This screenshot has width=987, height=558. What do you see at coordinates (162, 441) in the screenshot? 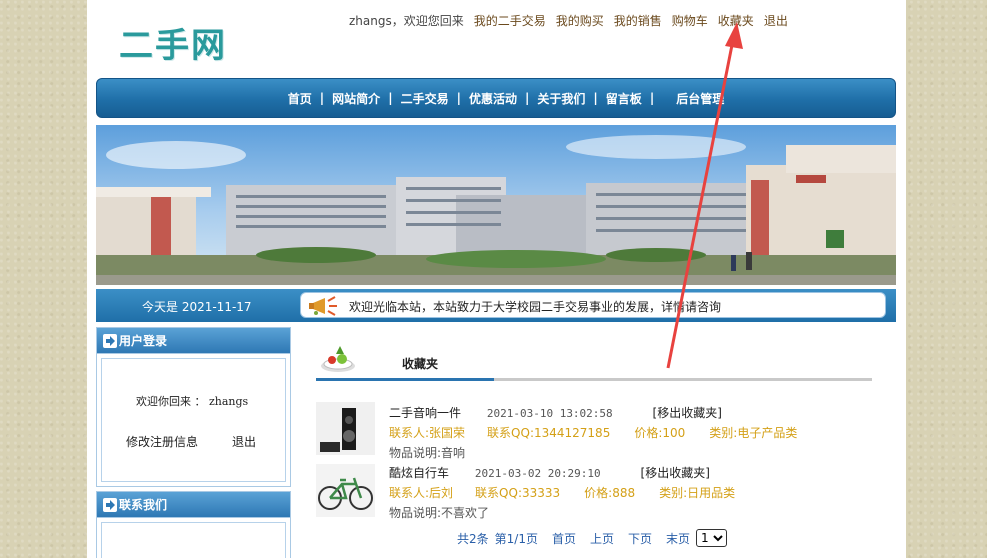
I see `edit-profile-link: 修改注册信息` at bounding box center [162, 441].